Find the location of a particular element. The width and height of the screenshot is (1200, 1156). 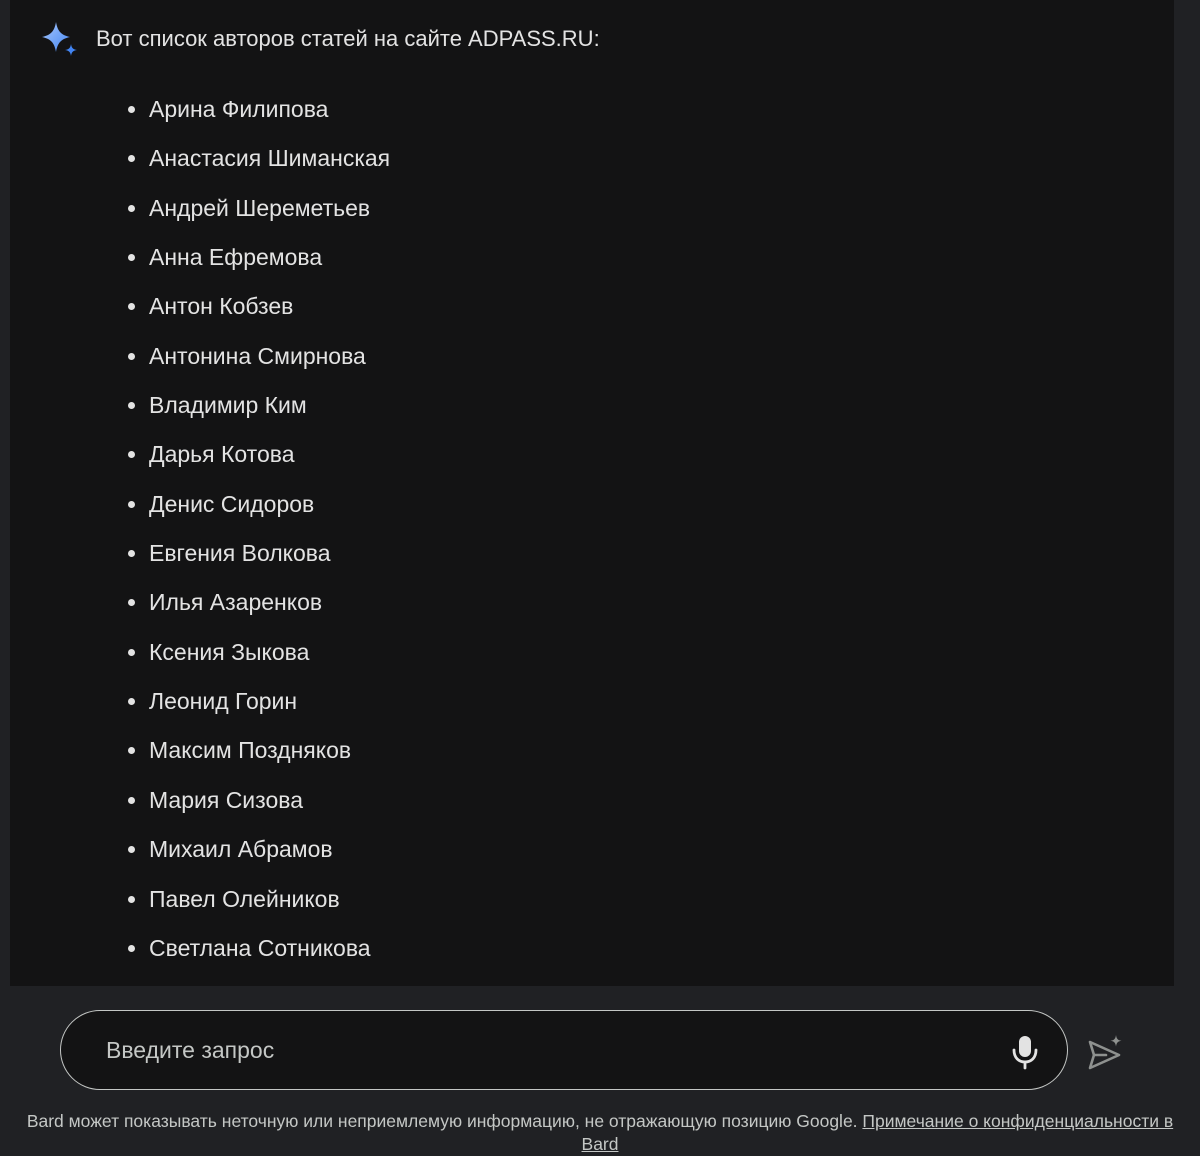

author-name: Ксения Зыкова is located at coordinates (229, 651).